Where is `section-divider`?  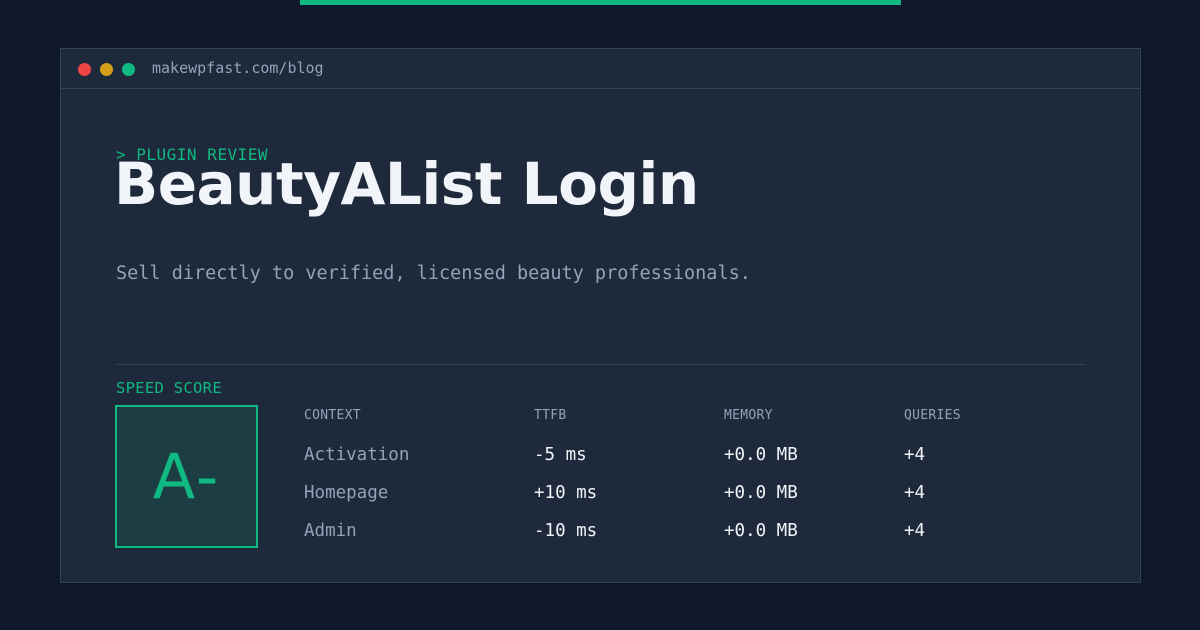 section-divider is located at coordinates (600, 364).